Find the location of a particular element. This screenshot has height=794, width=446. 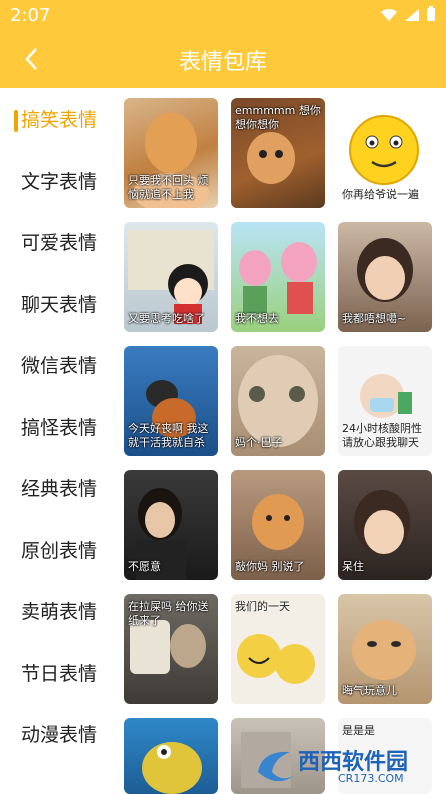

sidebar-item-wechat: 微信表情 is located at coordinates (59, 365).